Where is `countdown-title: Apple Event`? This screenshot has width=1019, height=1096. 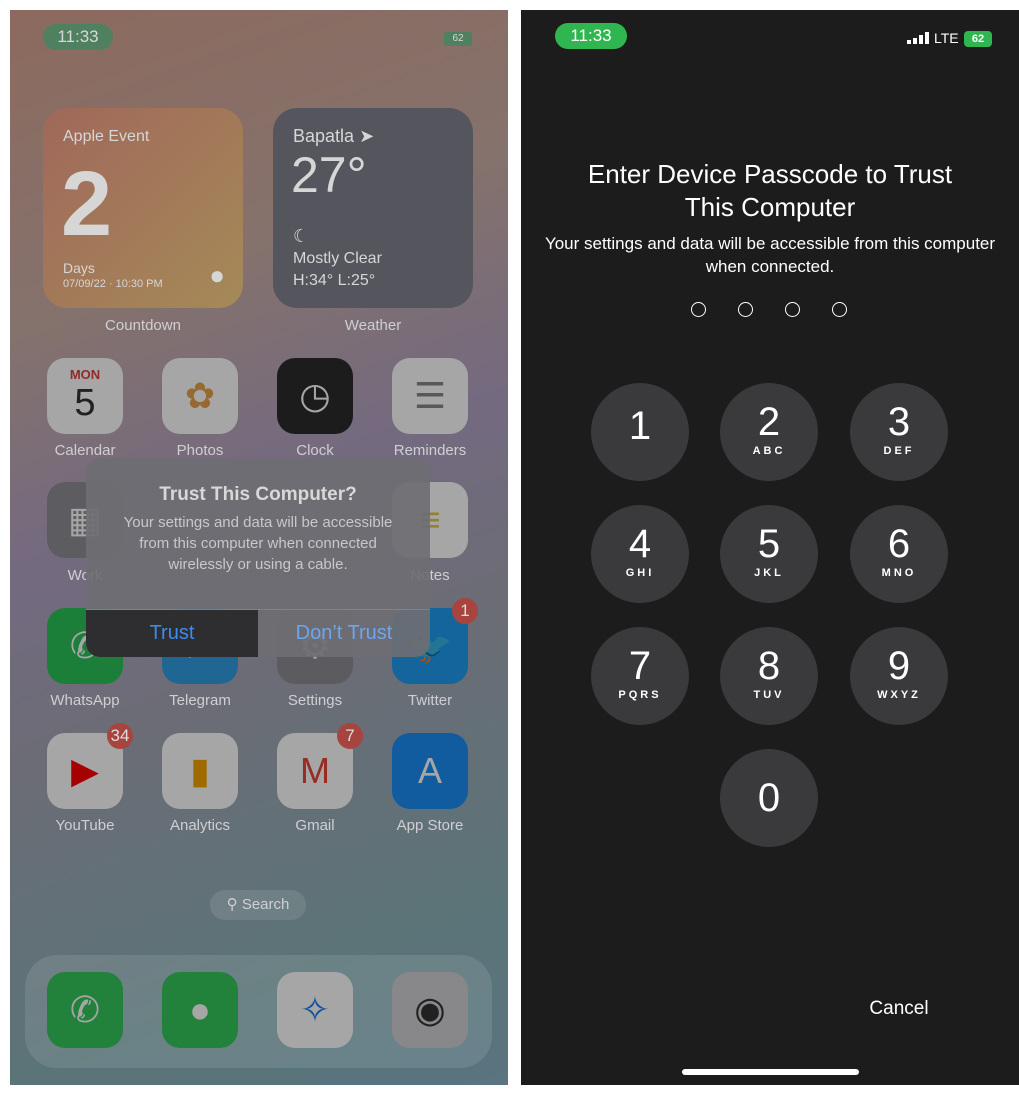
countdown-title: Apple Event is located at coordinates (106, 136).